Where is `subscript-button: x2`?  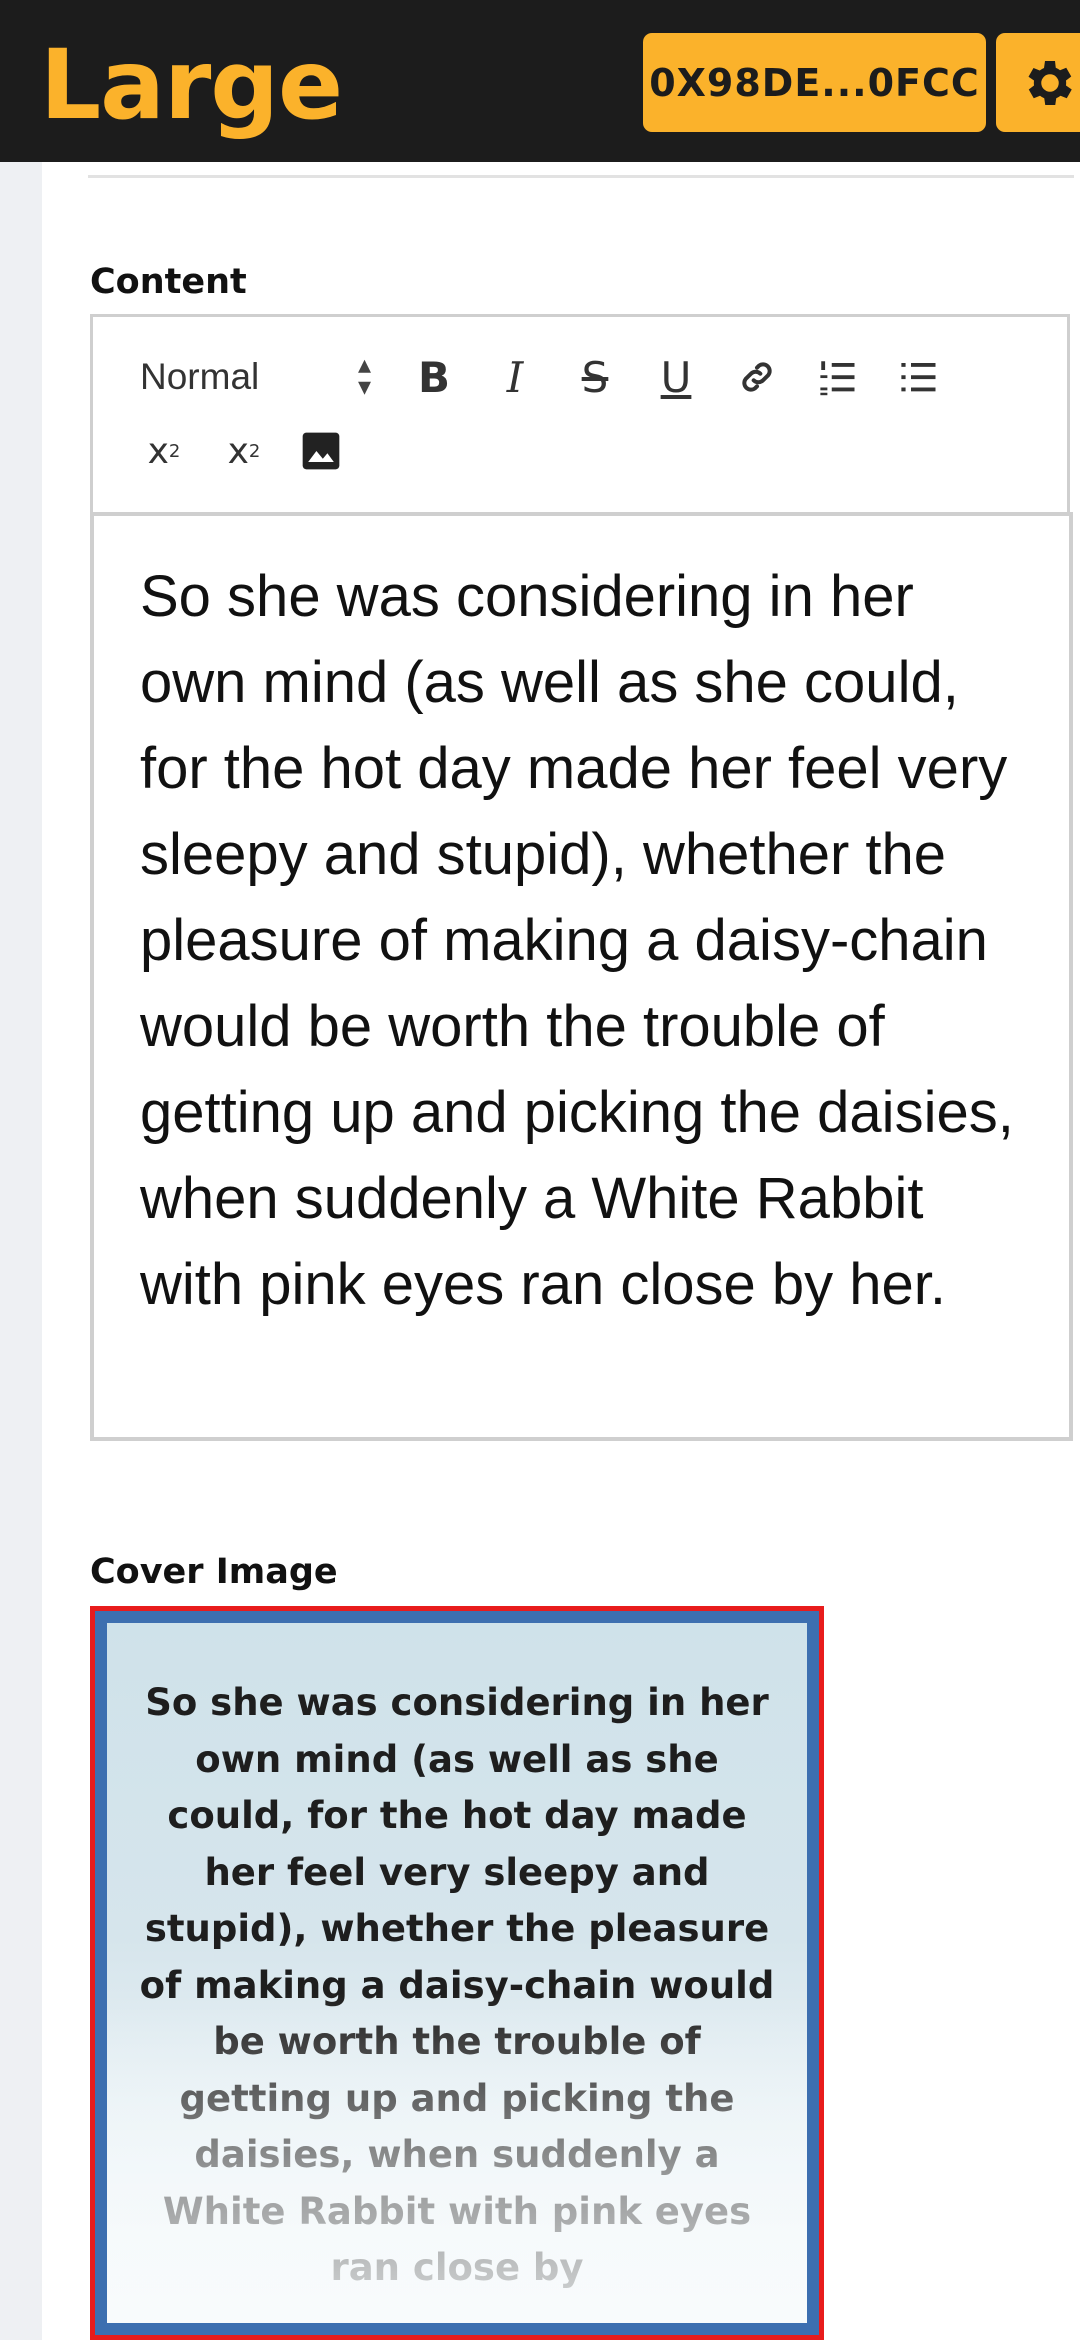
subscript-button: x2 is located at coordinates (164, 451).